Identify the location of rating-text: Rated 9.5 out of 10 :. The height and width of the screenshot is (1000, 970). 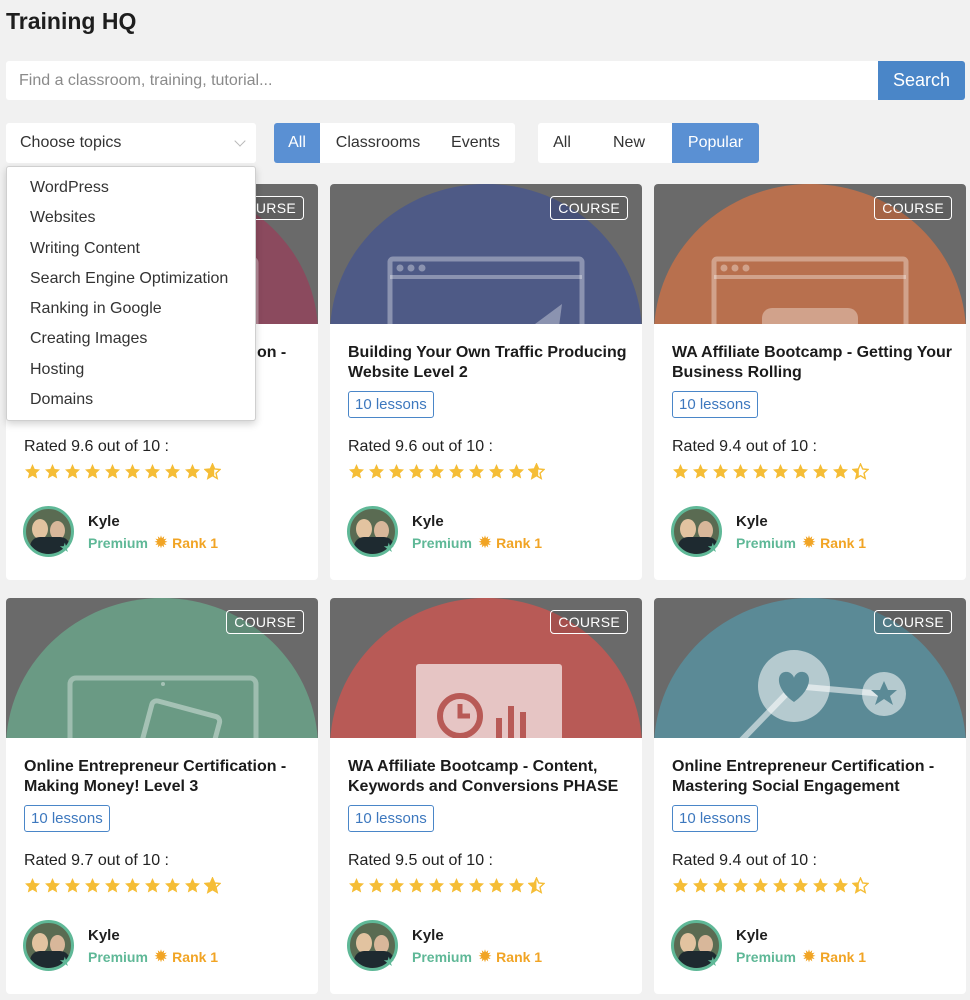
(420, 860).